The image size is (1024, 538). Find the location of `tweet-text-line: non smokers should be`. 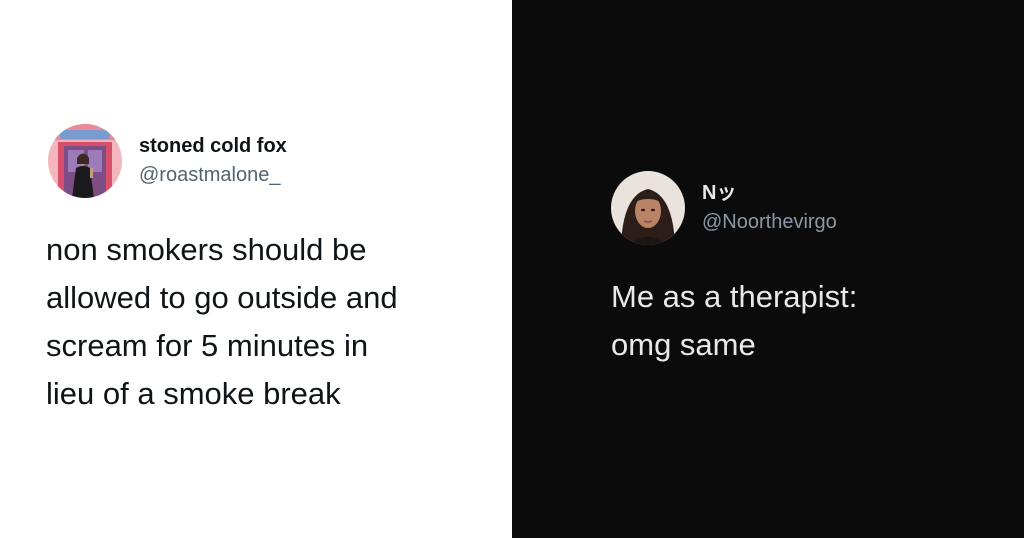

tweet-text-line: non smokers should be is located at coordinates (206, 249).